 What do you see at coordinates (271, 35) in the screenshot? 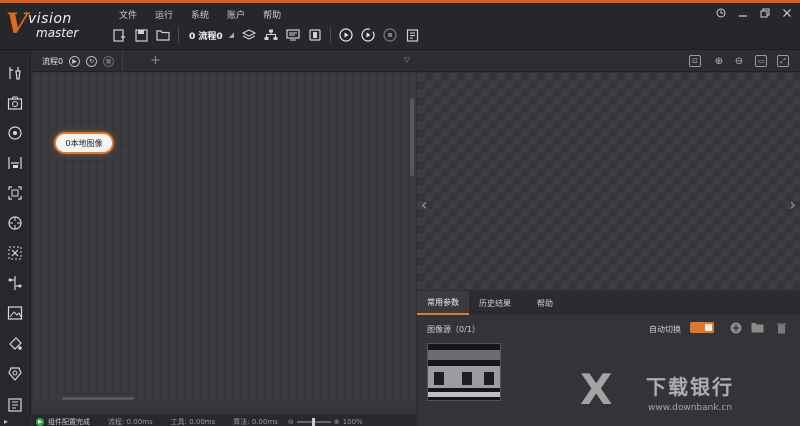
I see `hierarchy-icon` at bounding box center [271, 35].